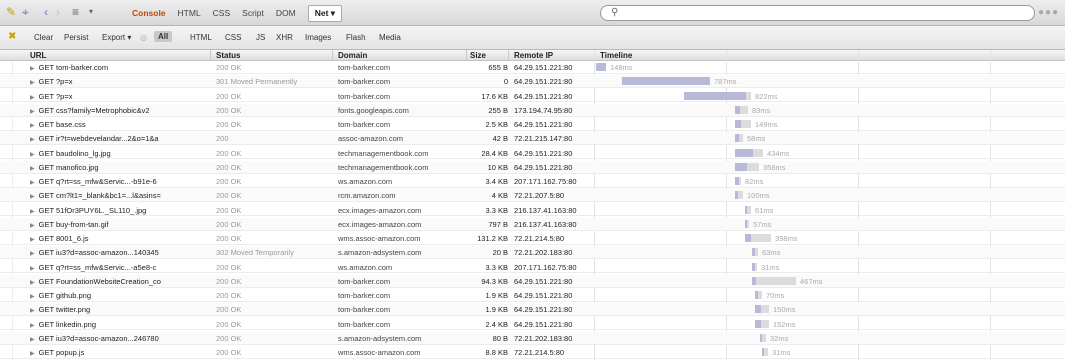 This screenshot has height=360, width=1065. What do you see at coordinates (11, 12) in the screenshot?
I see `firebug-icon: ✎` at bounding box center [11, 12].